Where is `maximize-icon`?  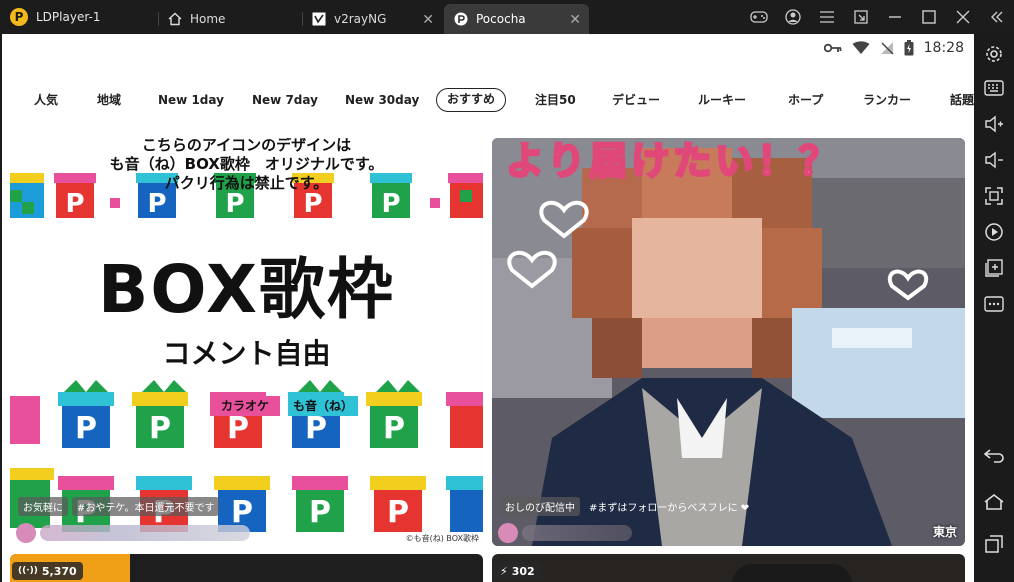
maximize-icon is located at coordinates (929, 17).